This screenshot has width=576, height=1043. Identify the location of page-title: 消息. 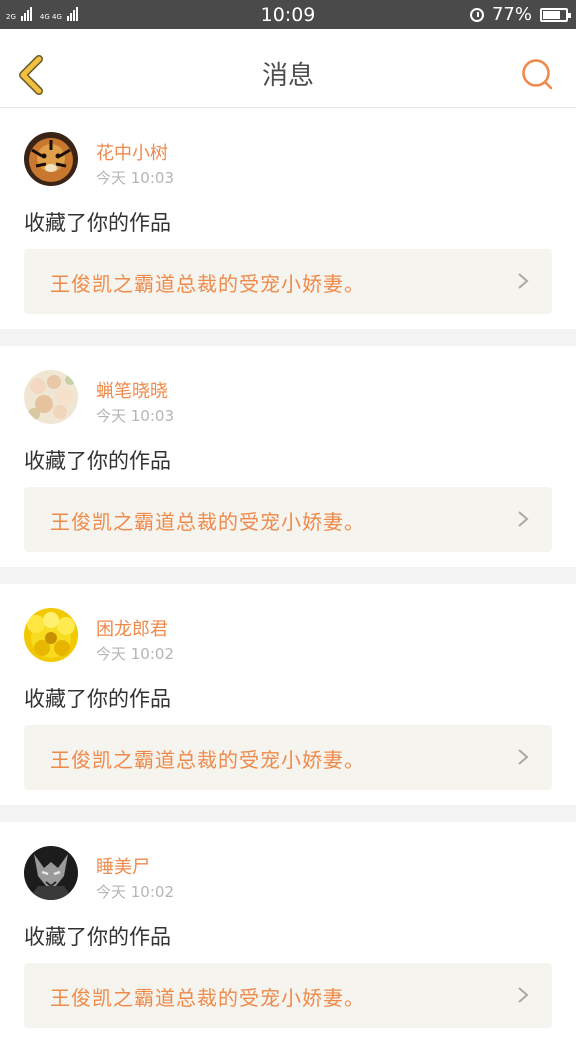
(287, 76).